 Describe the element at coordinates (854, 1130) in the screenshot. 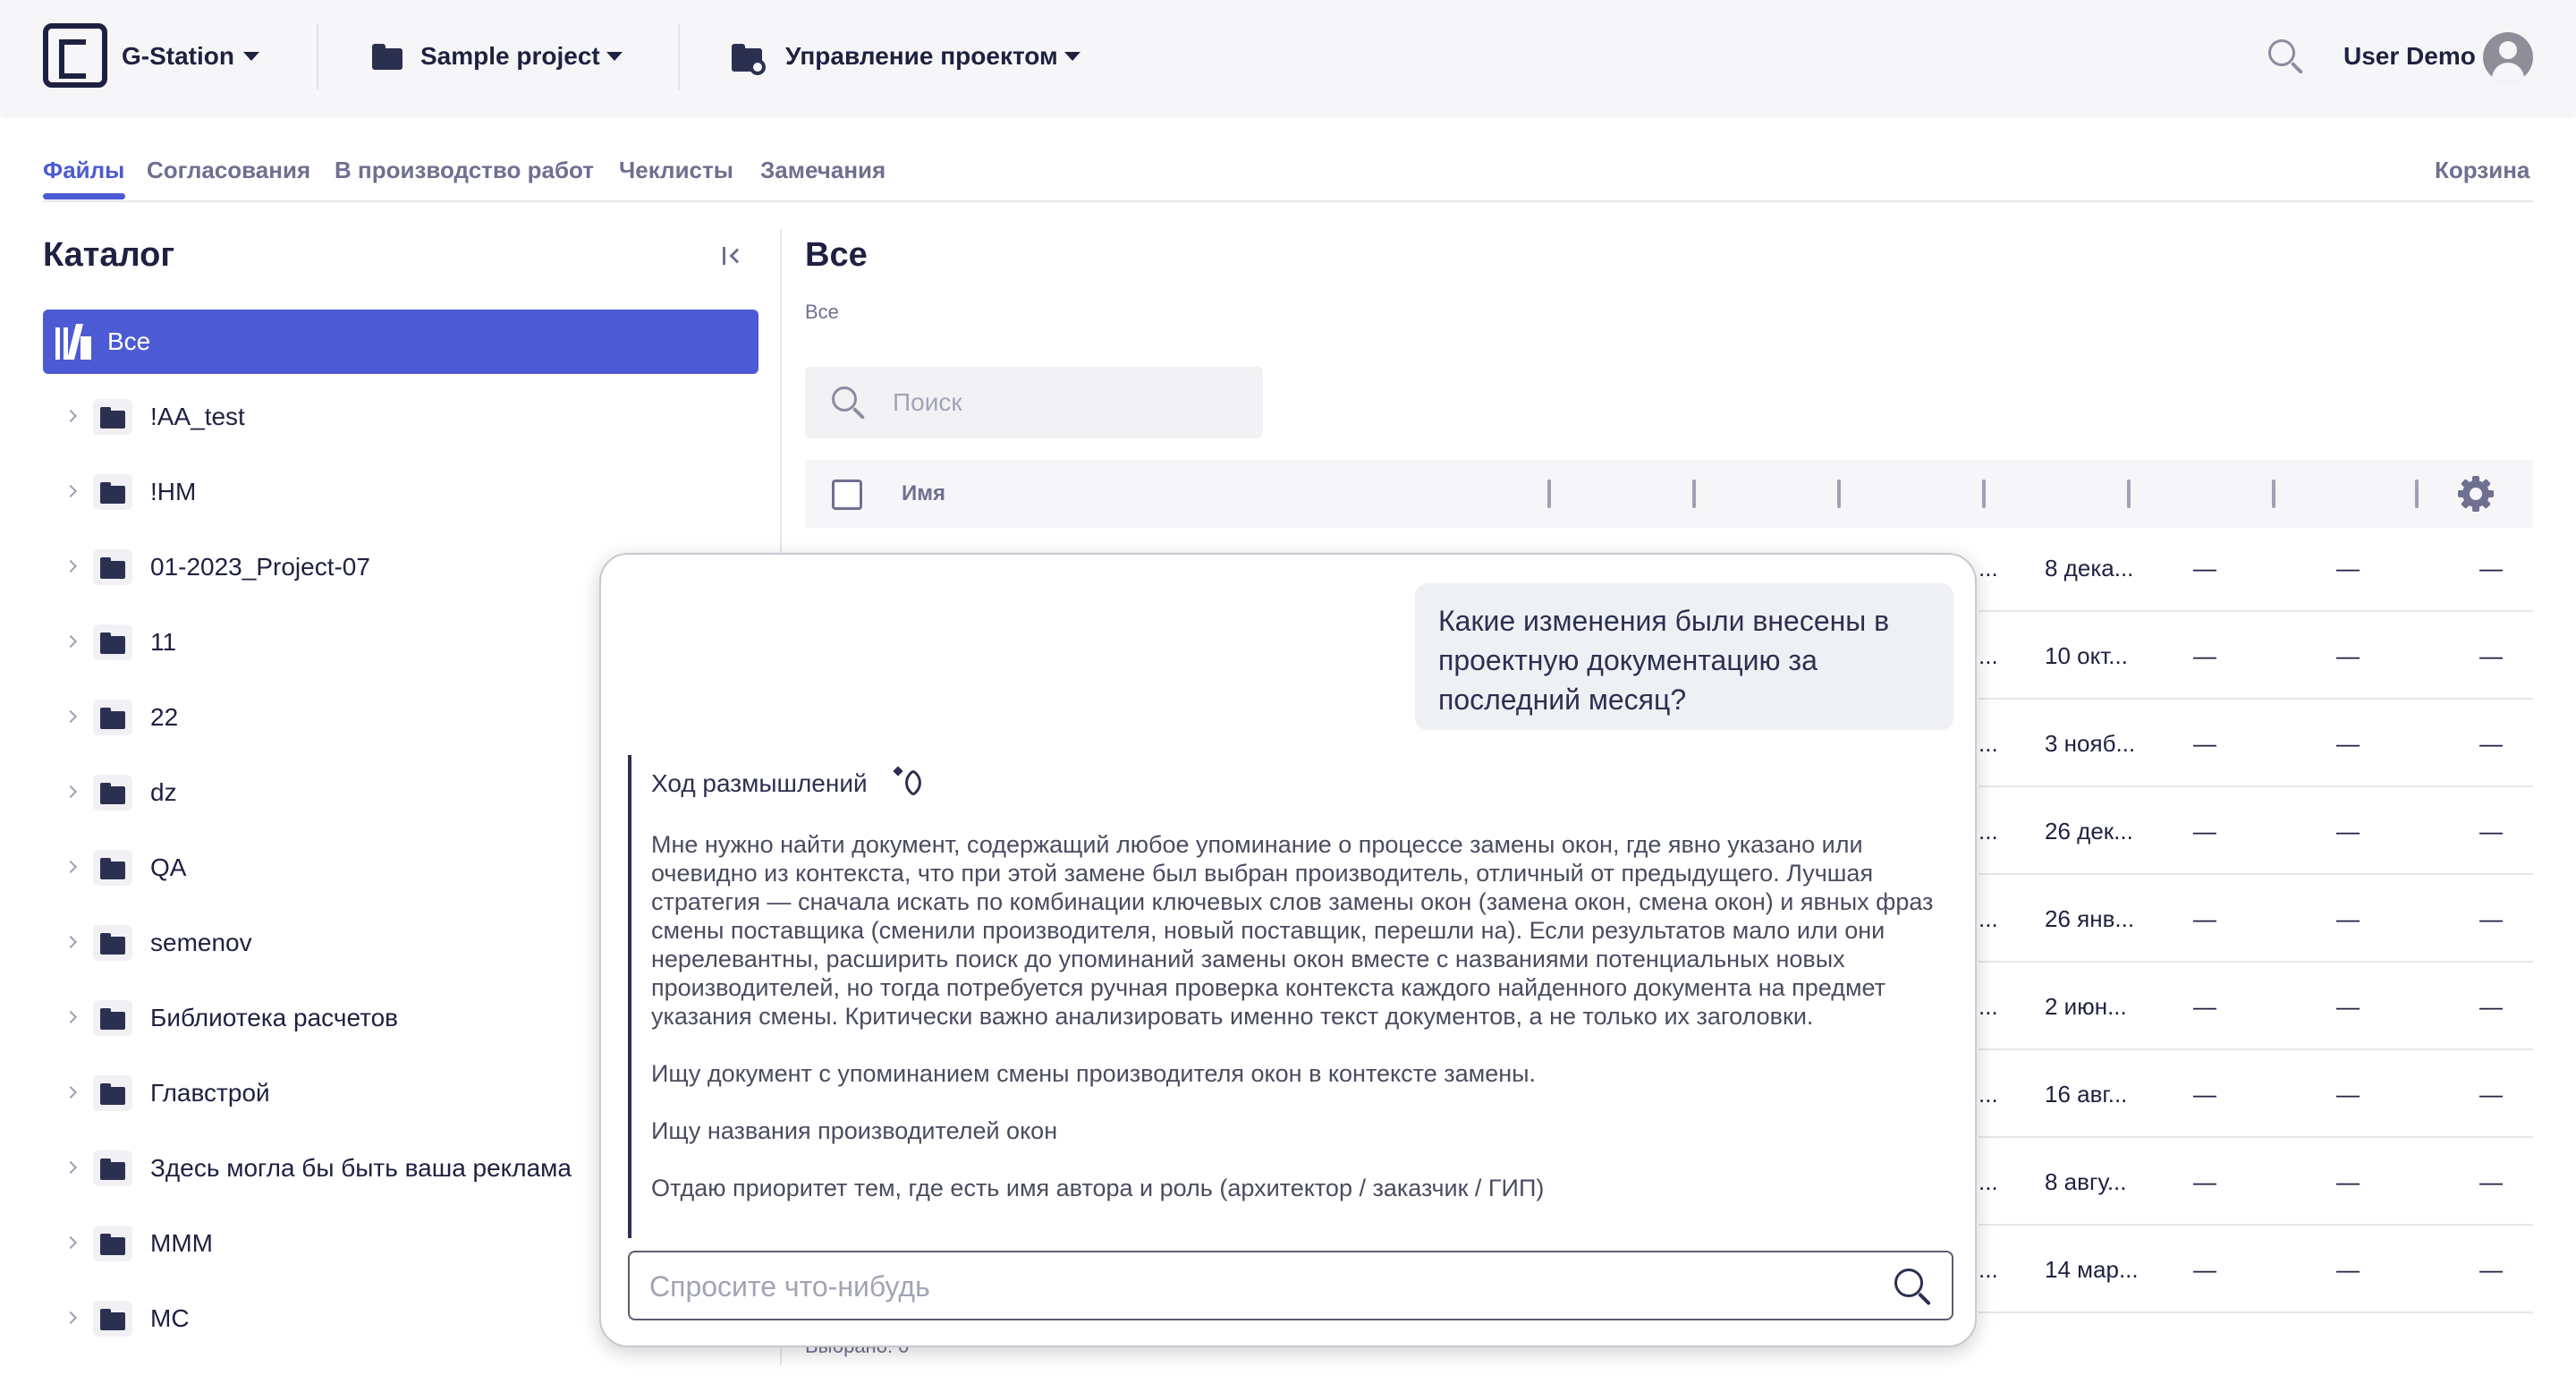

I see `reasoning-paragraph: Ищу названия производителей окон` at that location.